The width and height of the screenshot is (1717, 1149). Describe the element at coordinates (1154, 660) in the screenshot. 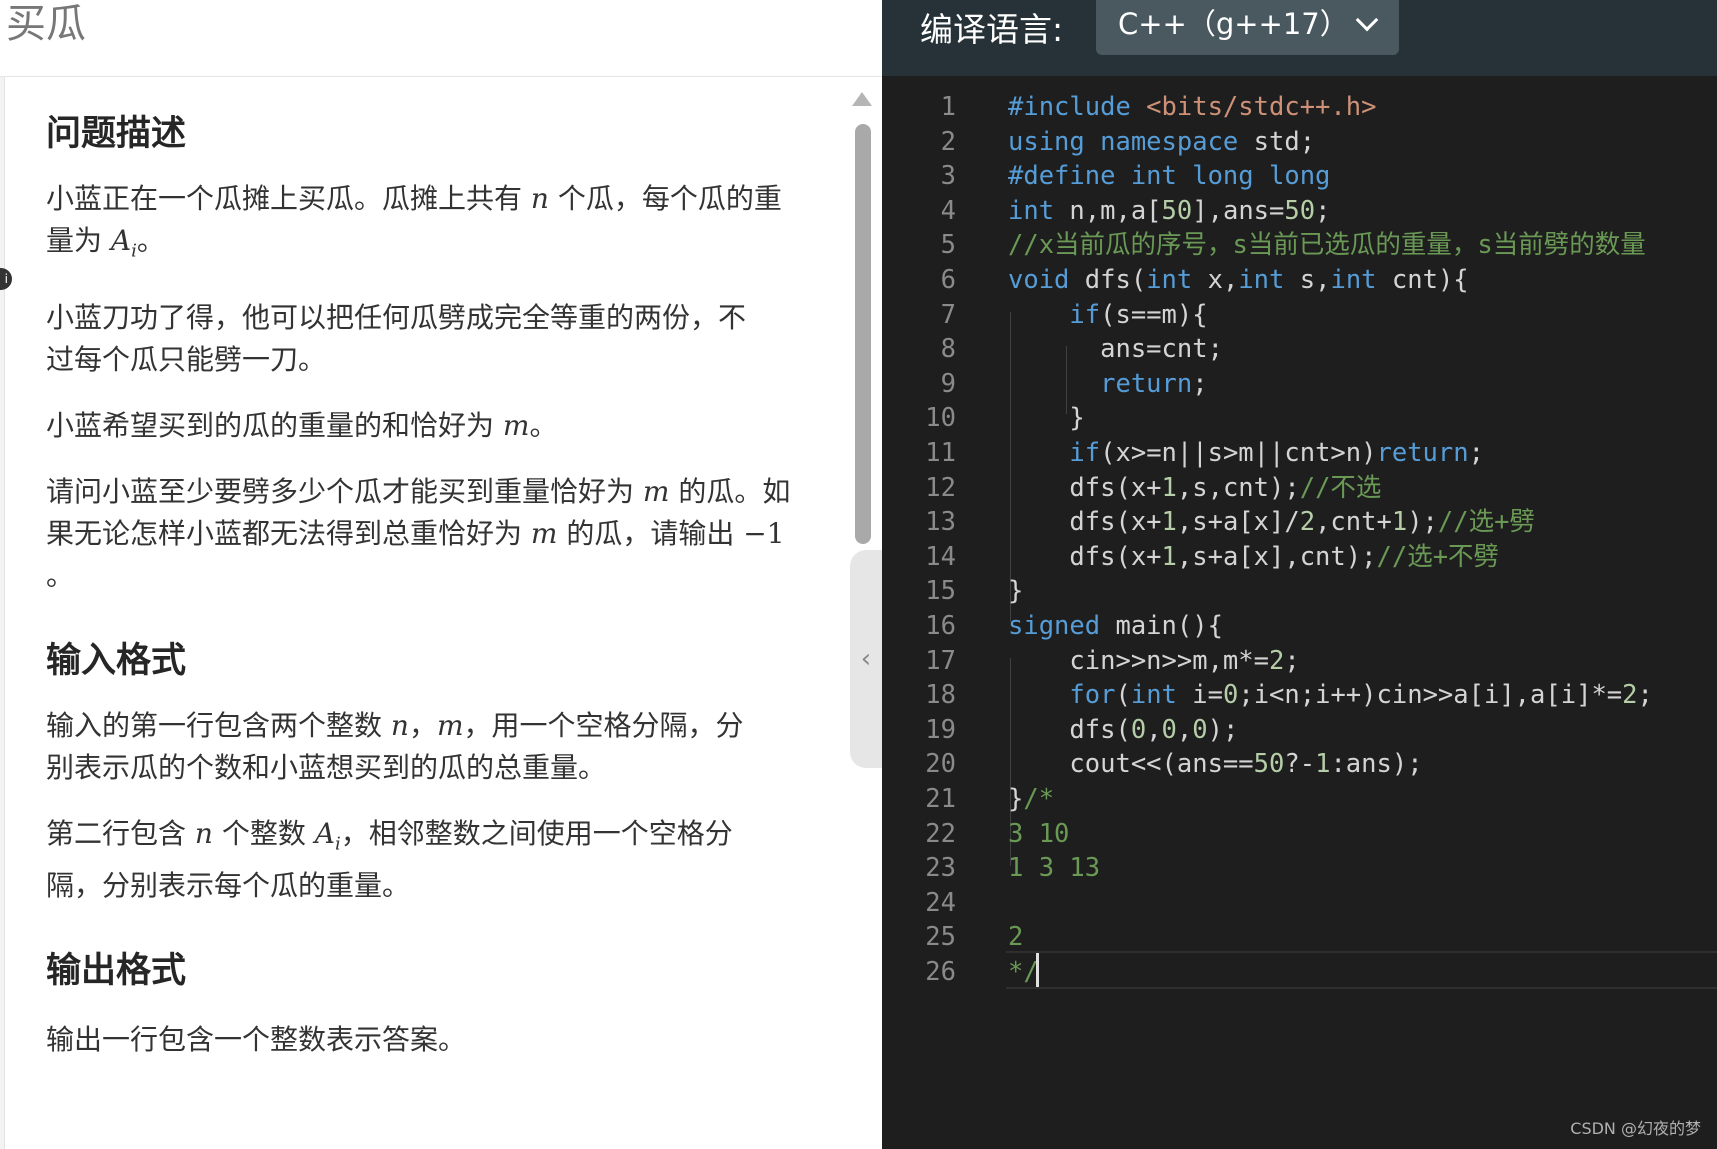

I see `code-line: cin>>n>>m,m*=2;` at that location.